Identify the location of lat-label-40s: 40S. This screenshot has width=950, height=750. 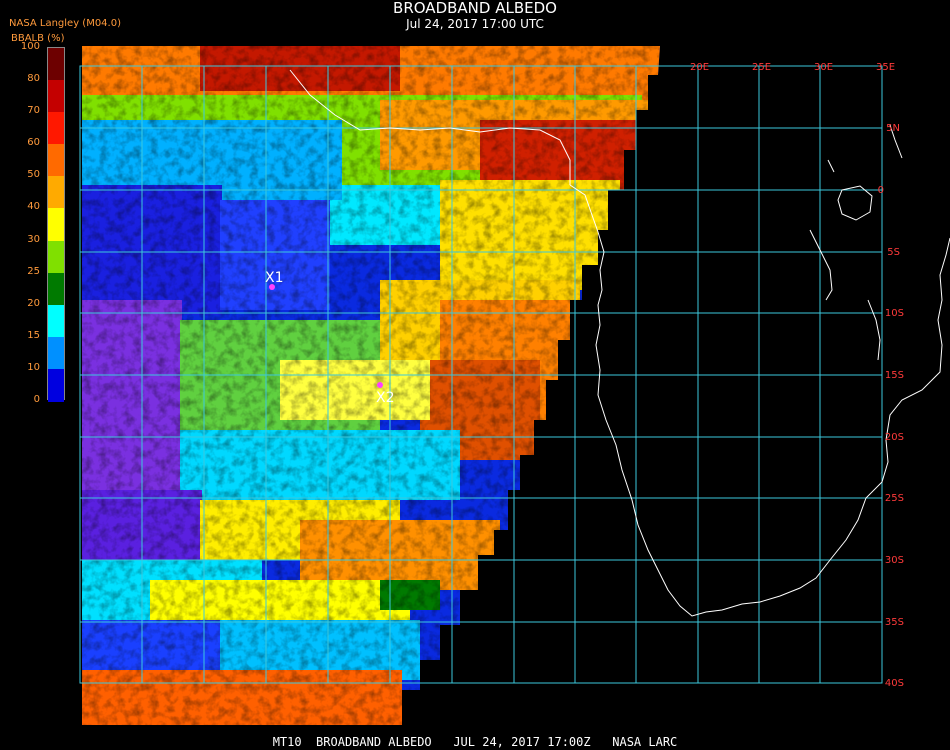
(894, 683).